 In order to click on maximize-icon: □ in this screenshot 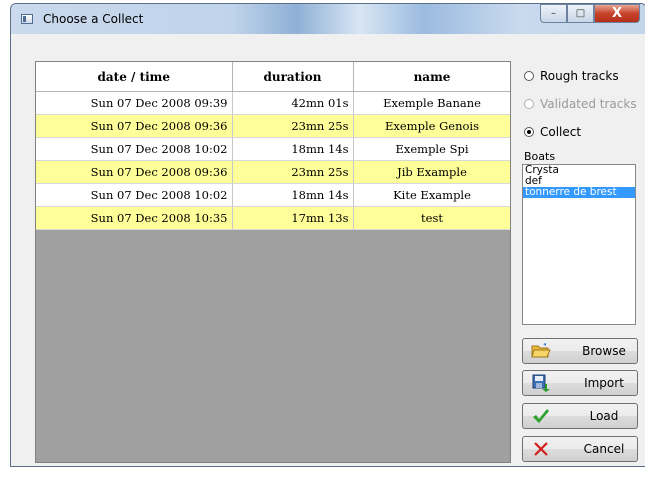, I will do `click(580, 13)`.